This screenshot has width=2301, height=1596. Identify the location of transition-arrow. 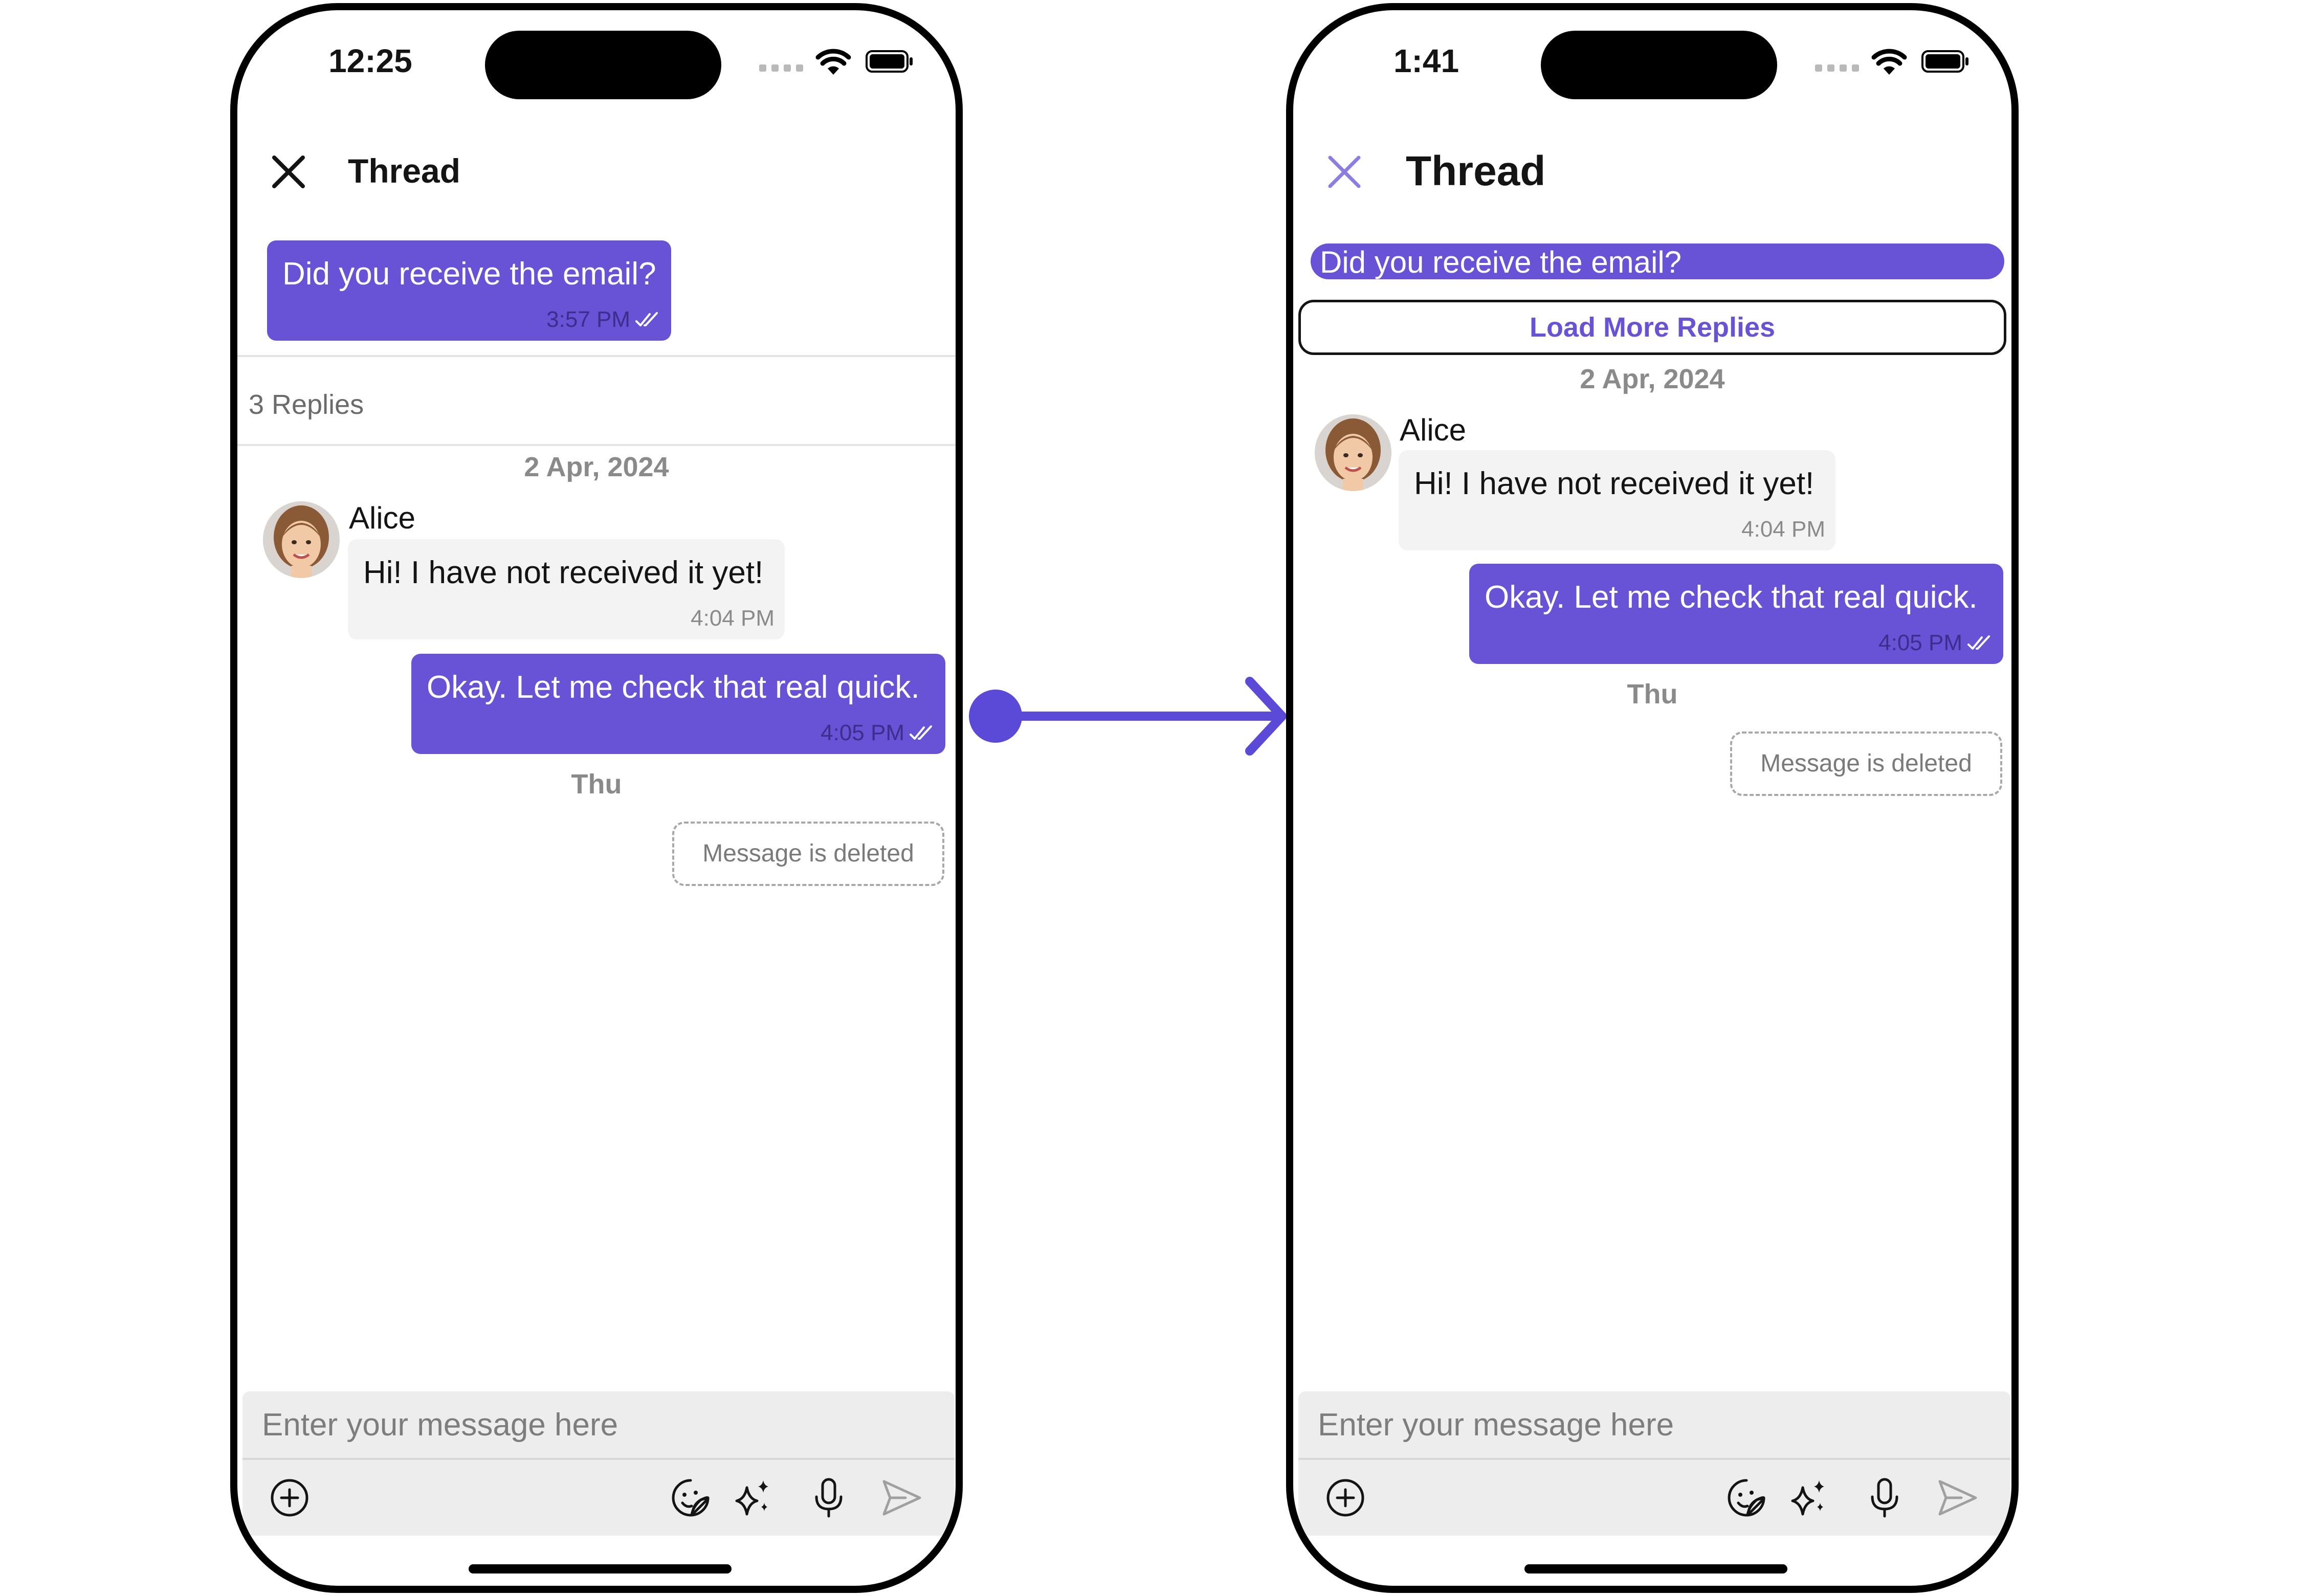
(1128, 716).